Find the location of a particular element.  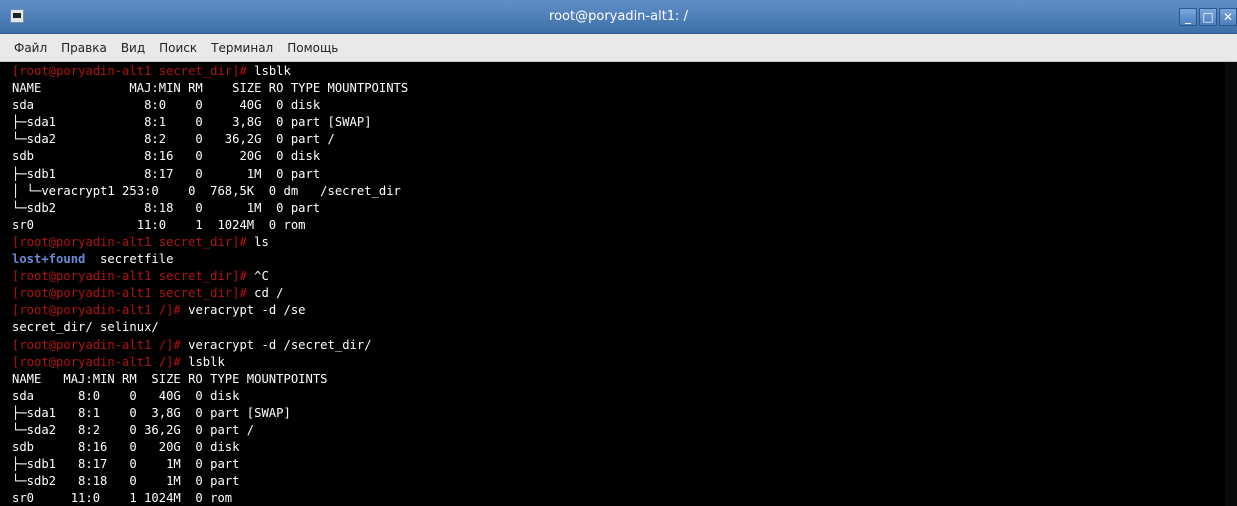

terminal-line: [root@poryadin-alt1 /]# lsblk is located at coordinates (210, 362).